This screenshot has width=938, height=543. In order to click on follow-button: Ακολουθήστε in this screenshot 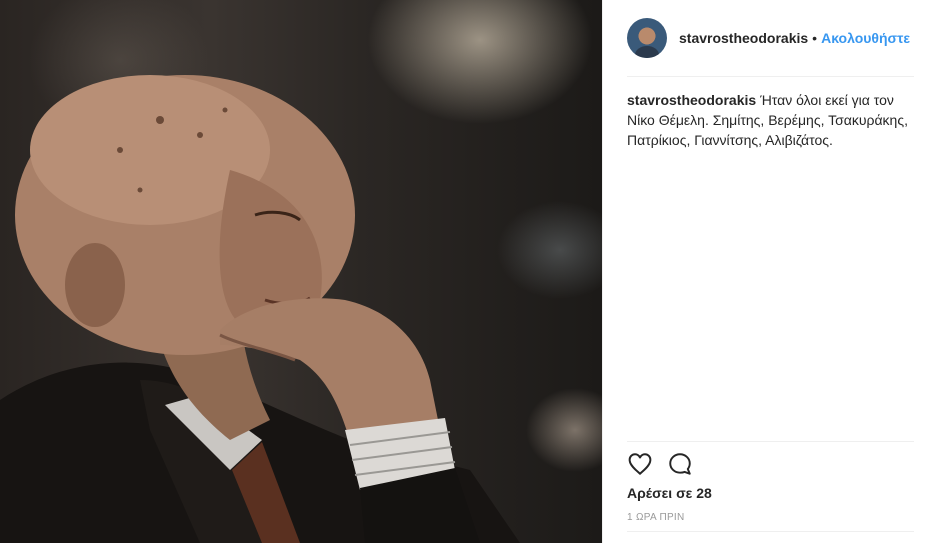, I will do `click(865, 38)`.